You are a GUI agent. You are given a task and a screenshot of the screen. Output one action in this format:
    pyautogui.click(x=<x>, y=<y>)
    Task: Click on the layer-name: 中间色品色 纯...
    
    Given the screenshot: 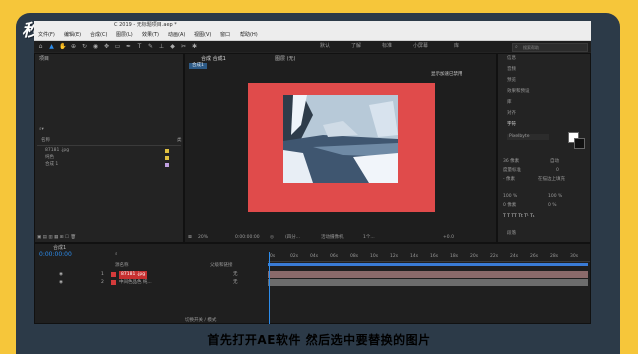 What is the action you would take?
    pyautogui.click(x=135, y=283)
    